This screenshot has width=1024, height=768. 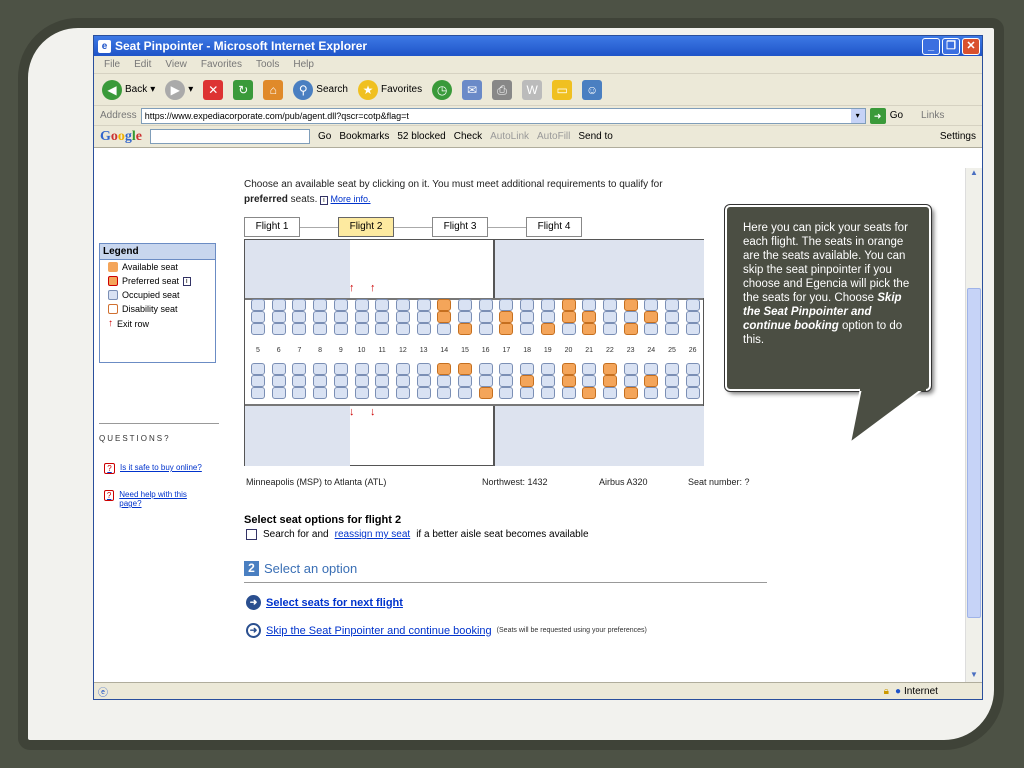 What do you see at coordinates (896, 115) in the screenshot?
I see `go-button: Go` at bounding box center [896, 115].